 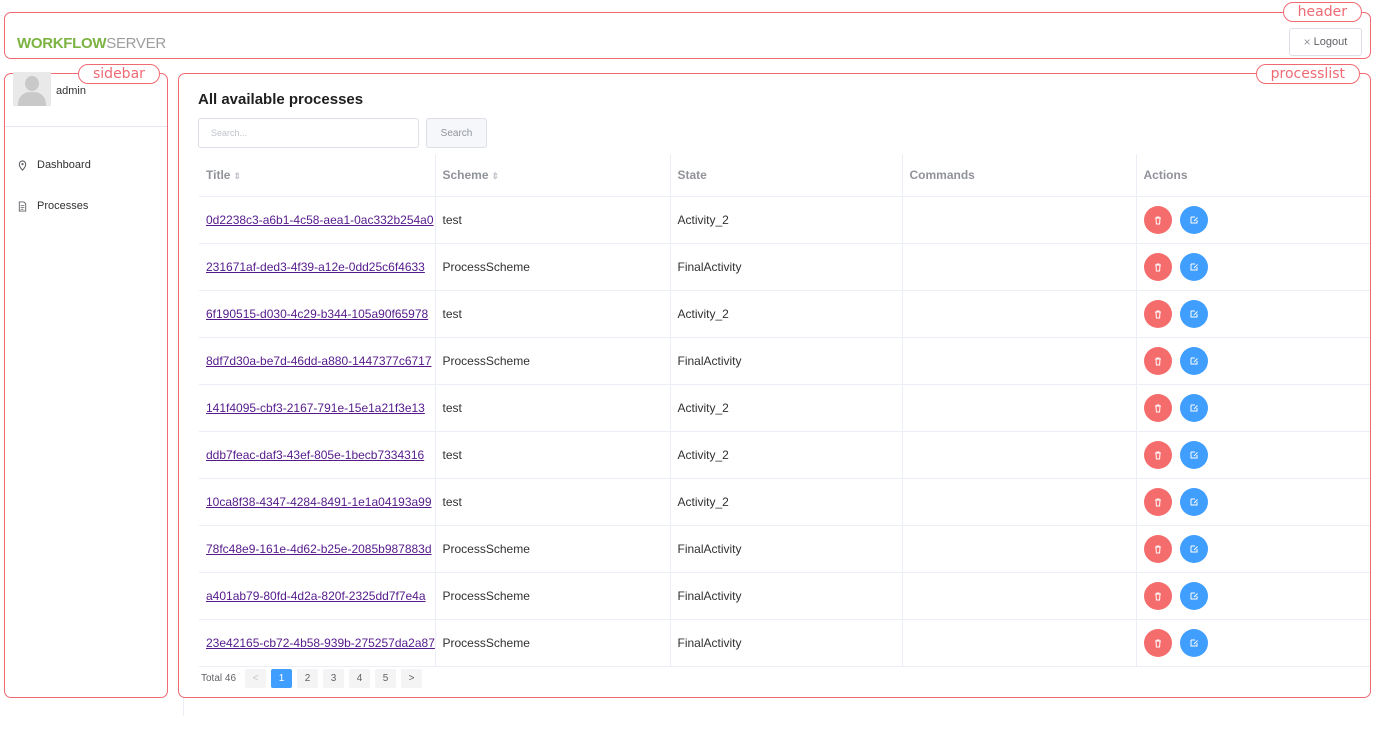 I want to click on column-header-actions: Actions, so click(x=1252, y=175).